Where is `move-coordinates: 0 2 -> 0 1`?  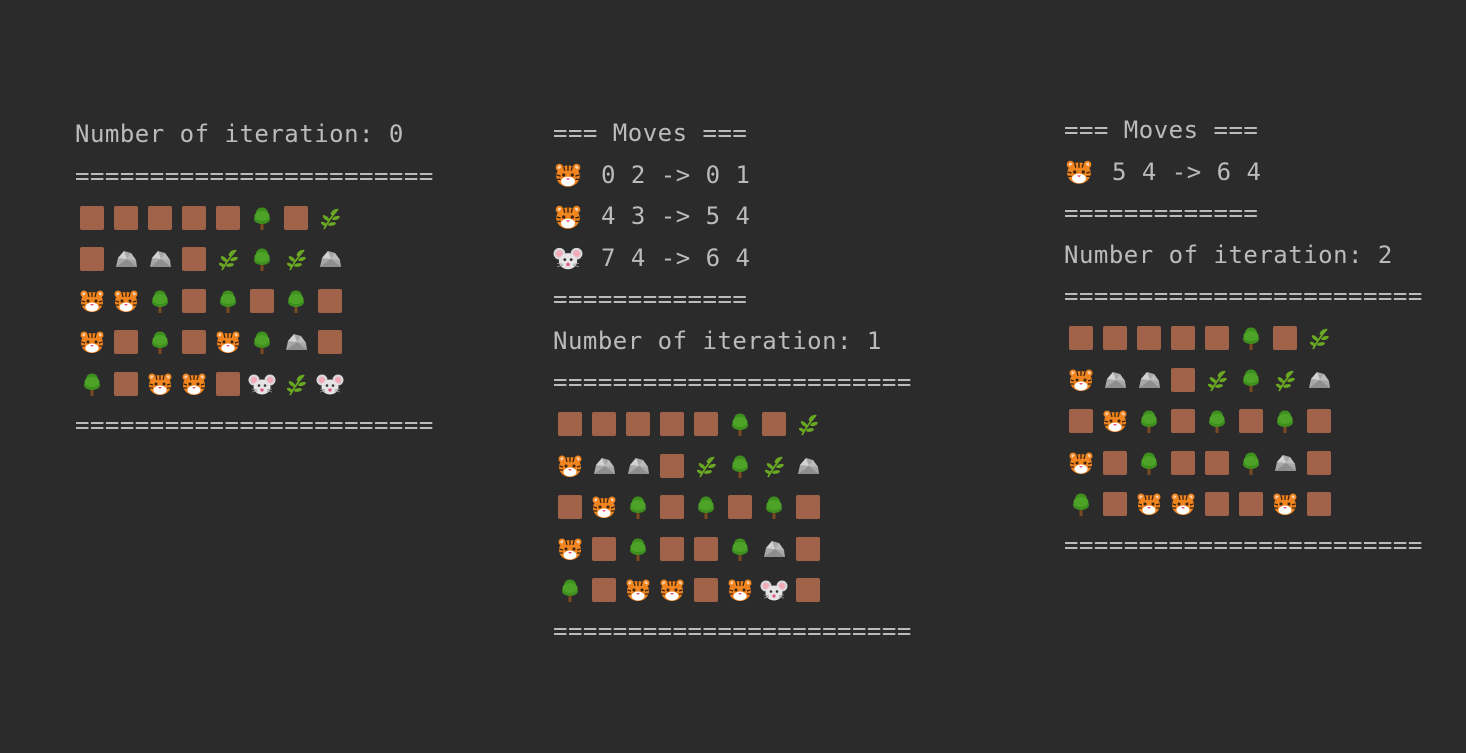 move-coordinates: 0 2 -> 0 1 is located at coordinates (676, 174).